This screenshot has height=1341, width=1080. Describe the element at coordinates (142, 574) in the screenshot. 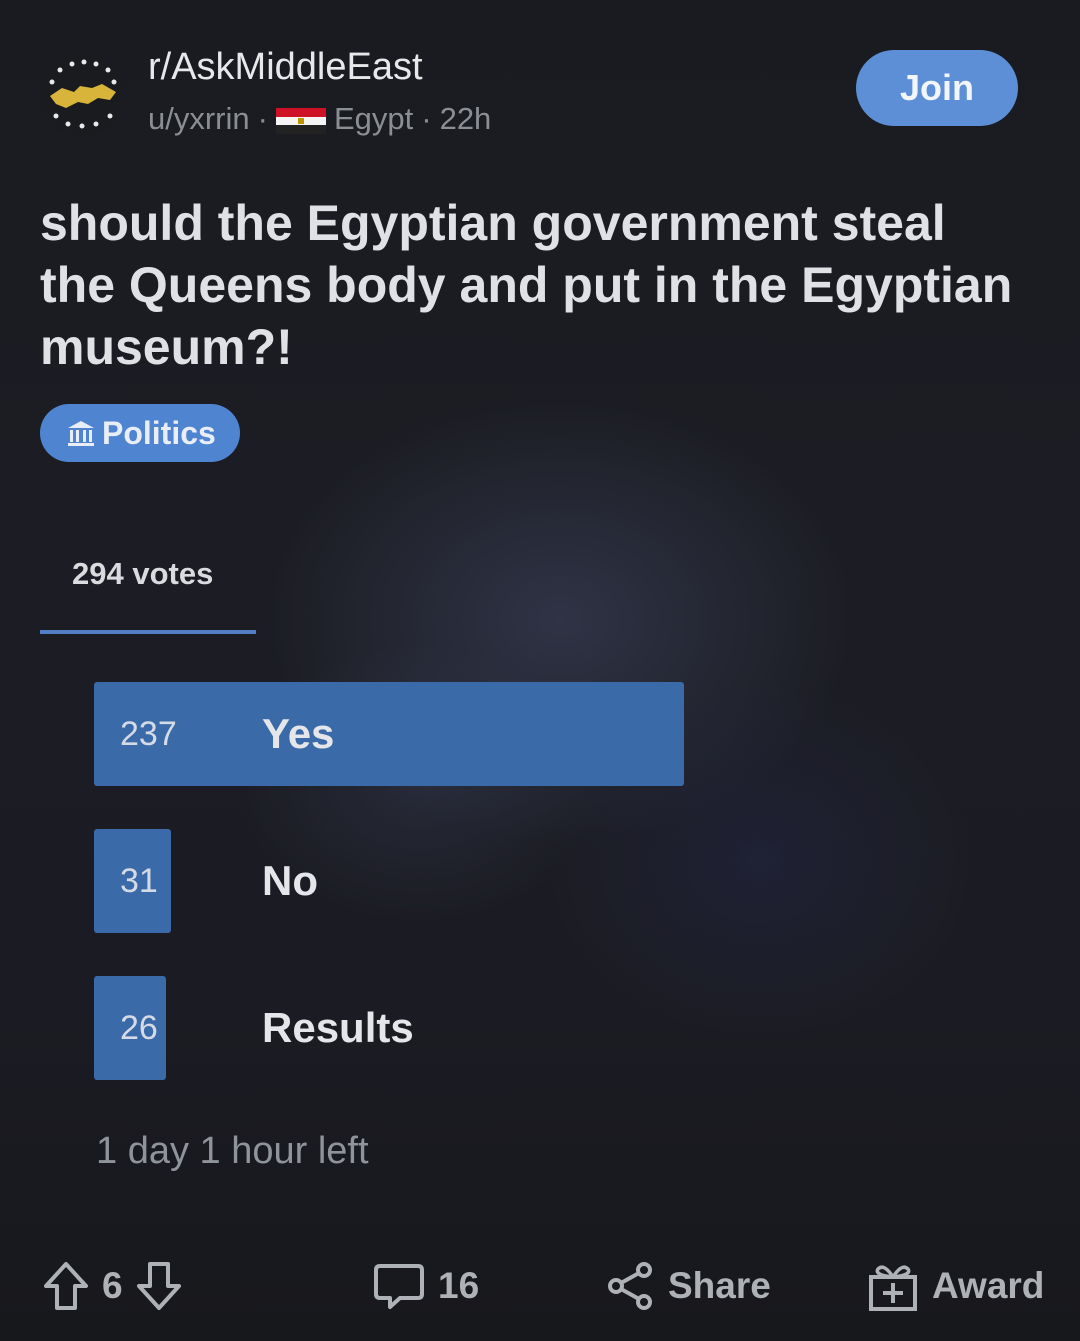

I see `poll-votes-tab: 294 votes` at that location.